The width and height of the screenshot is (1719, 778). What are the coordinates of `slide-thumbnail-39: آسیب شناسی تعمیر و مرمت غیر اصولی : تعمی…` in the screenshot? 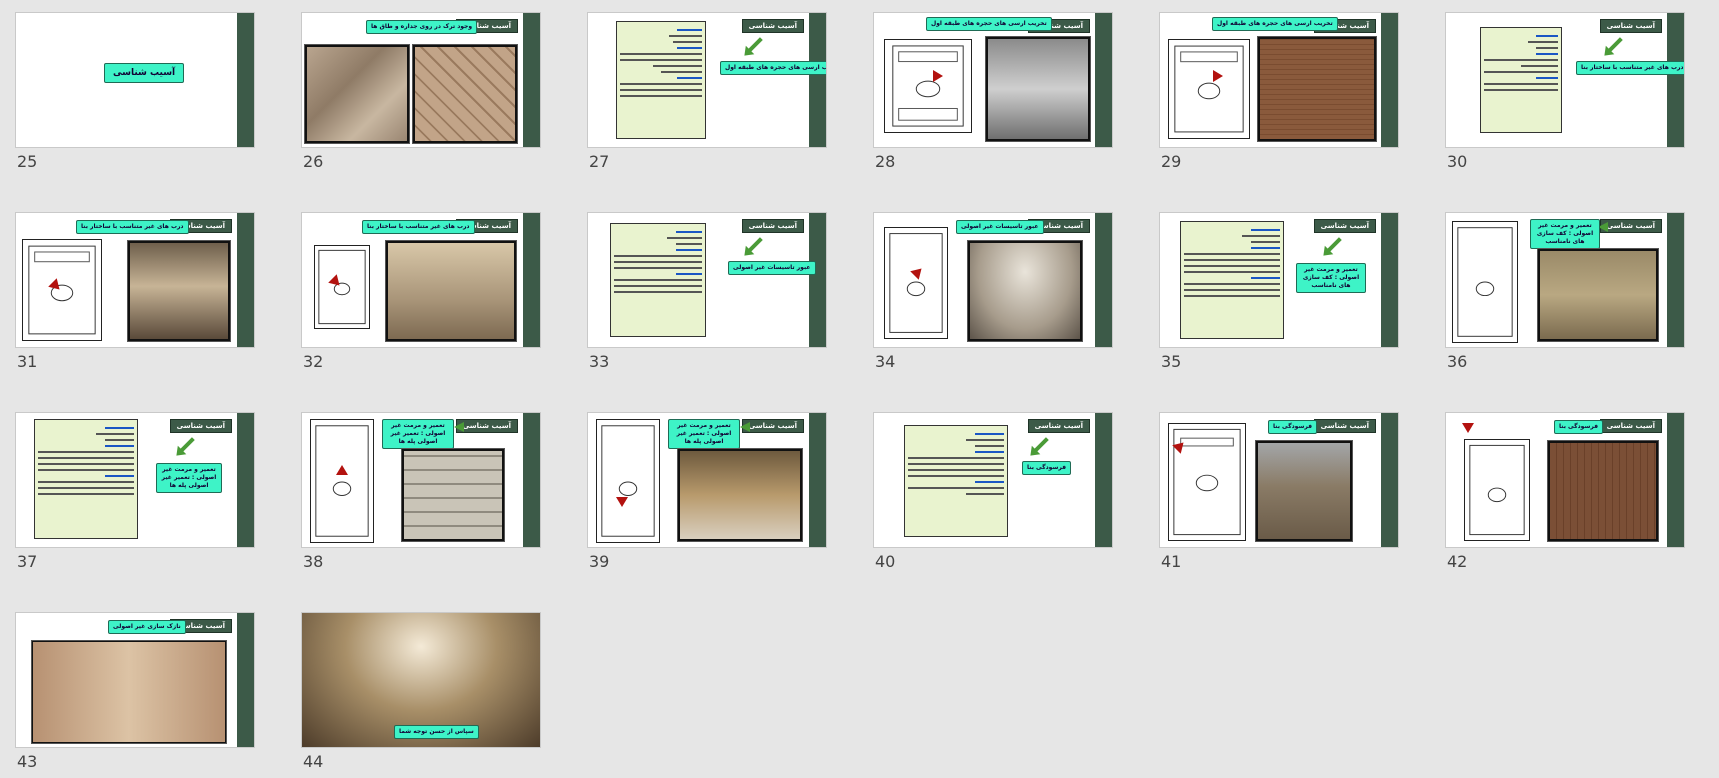 It's located at (707, 495).